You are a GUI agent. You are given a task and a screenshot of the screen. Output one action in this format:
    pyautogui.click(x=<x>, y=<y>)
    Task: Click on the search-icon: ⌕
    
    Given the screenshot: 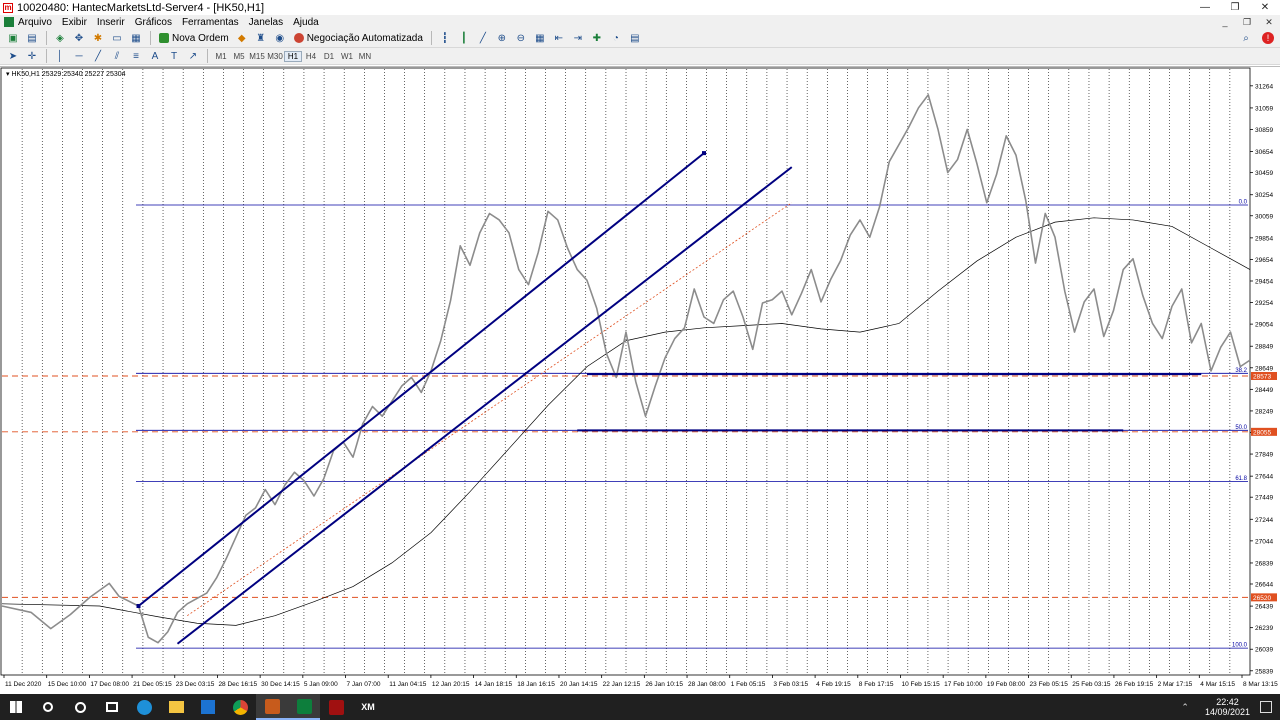 What is the action you would take?
    pyautogui.click(x=1246, y=38)
    